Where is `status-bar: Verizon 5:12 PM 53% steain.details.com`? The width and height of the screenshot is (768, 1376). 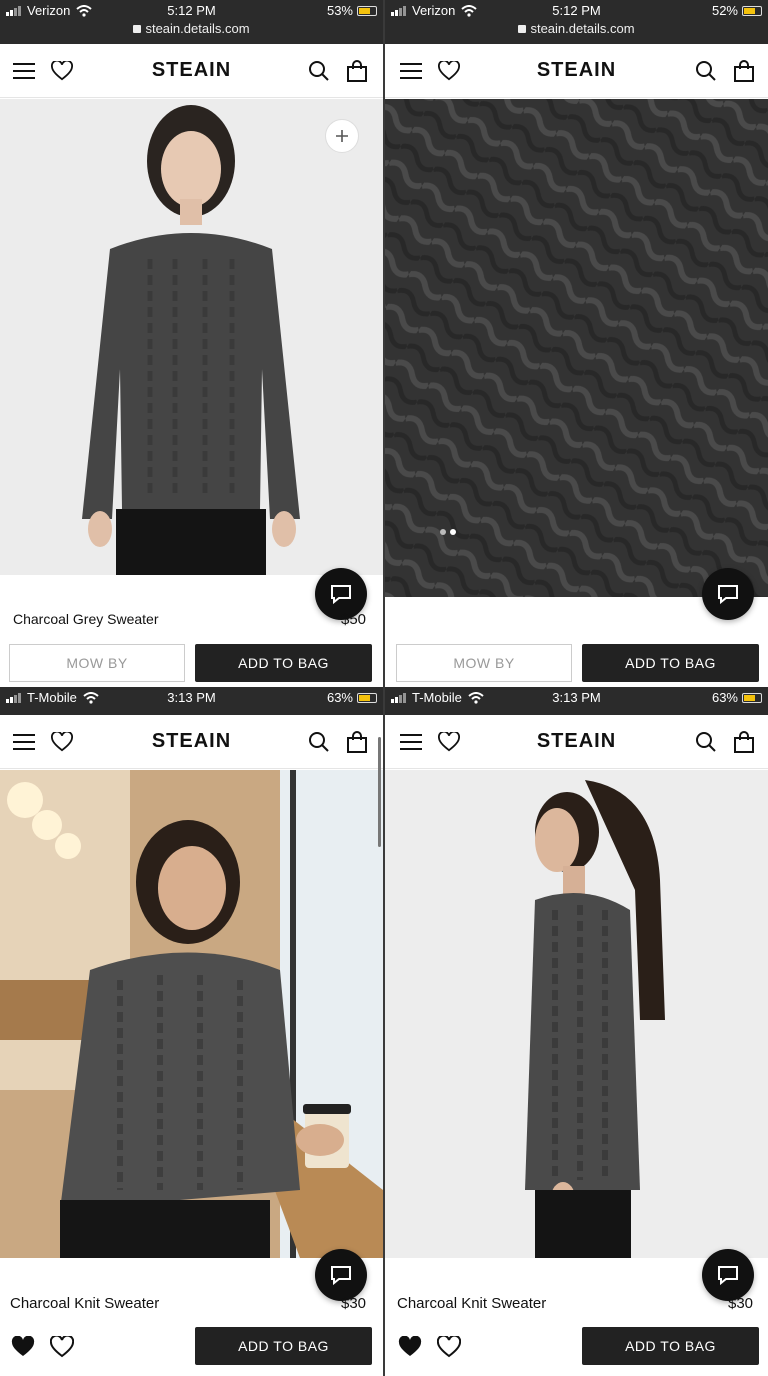
status-bar: Verizon 5:12 PM 53% steain.details.com is located at coordinates (191, 22).